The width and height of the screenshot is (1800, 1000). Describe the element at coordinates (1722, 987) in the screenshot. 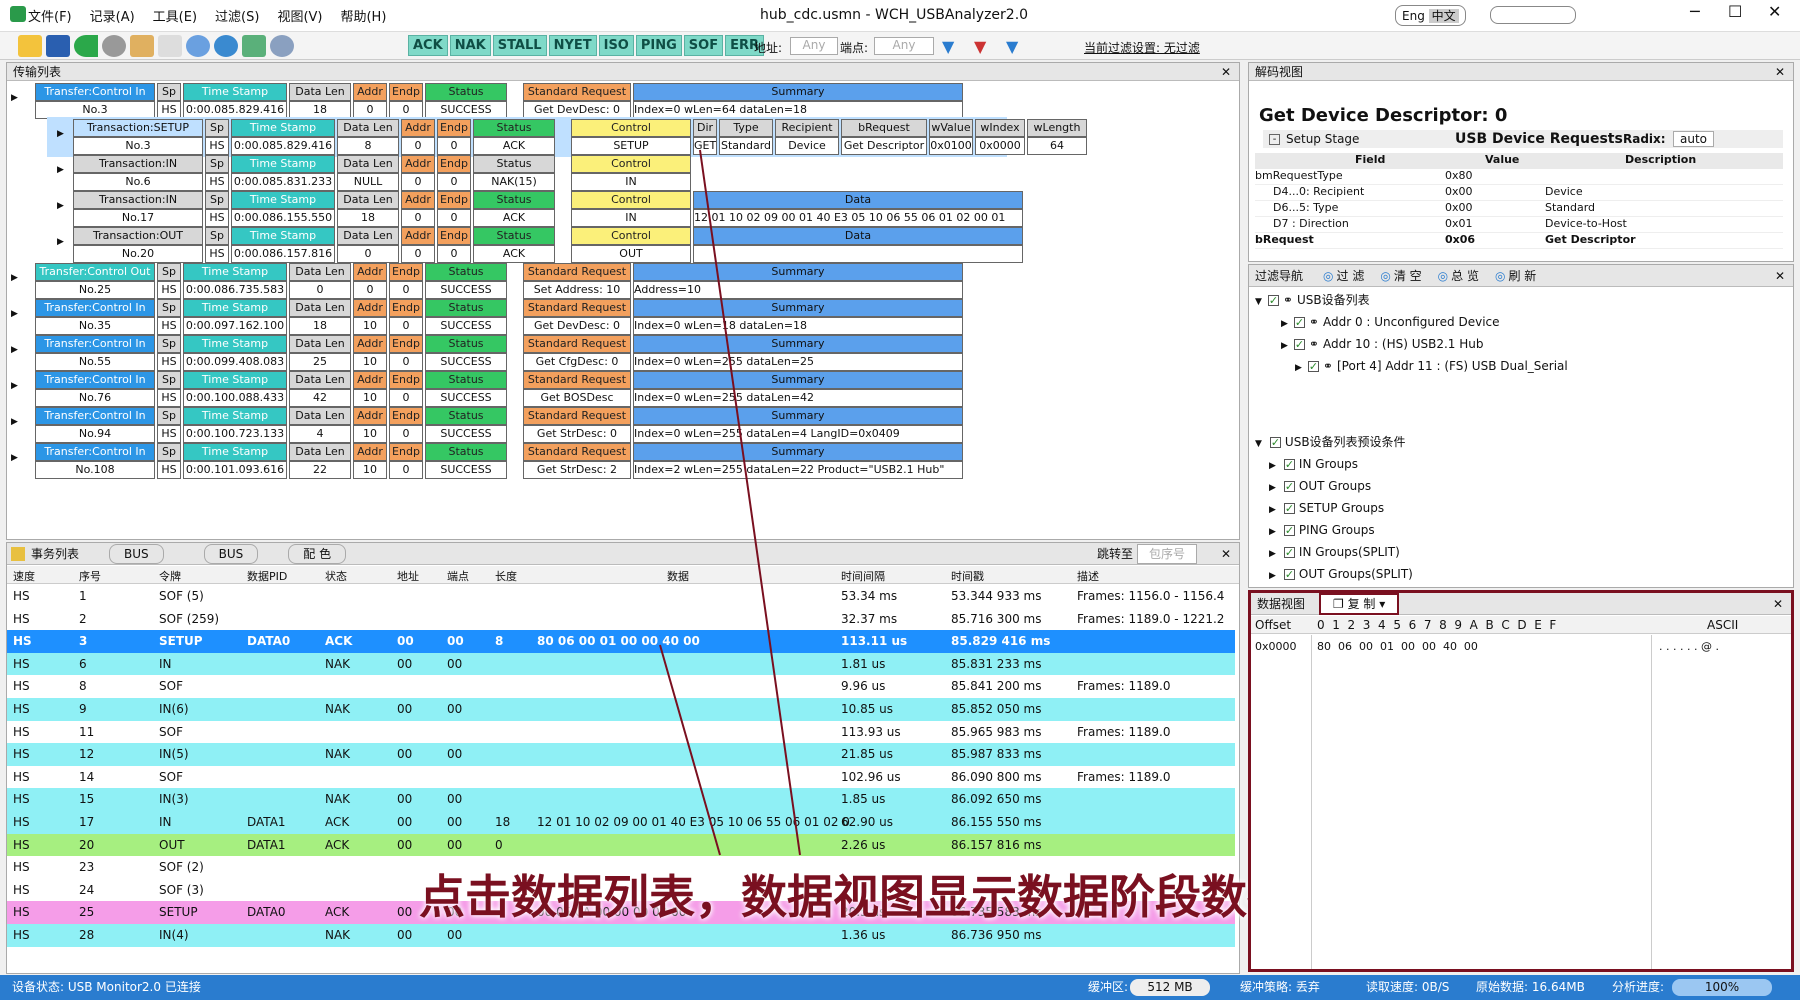

I see `progress-value: 100%` at that location.